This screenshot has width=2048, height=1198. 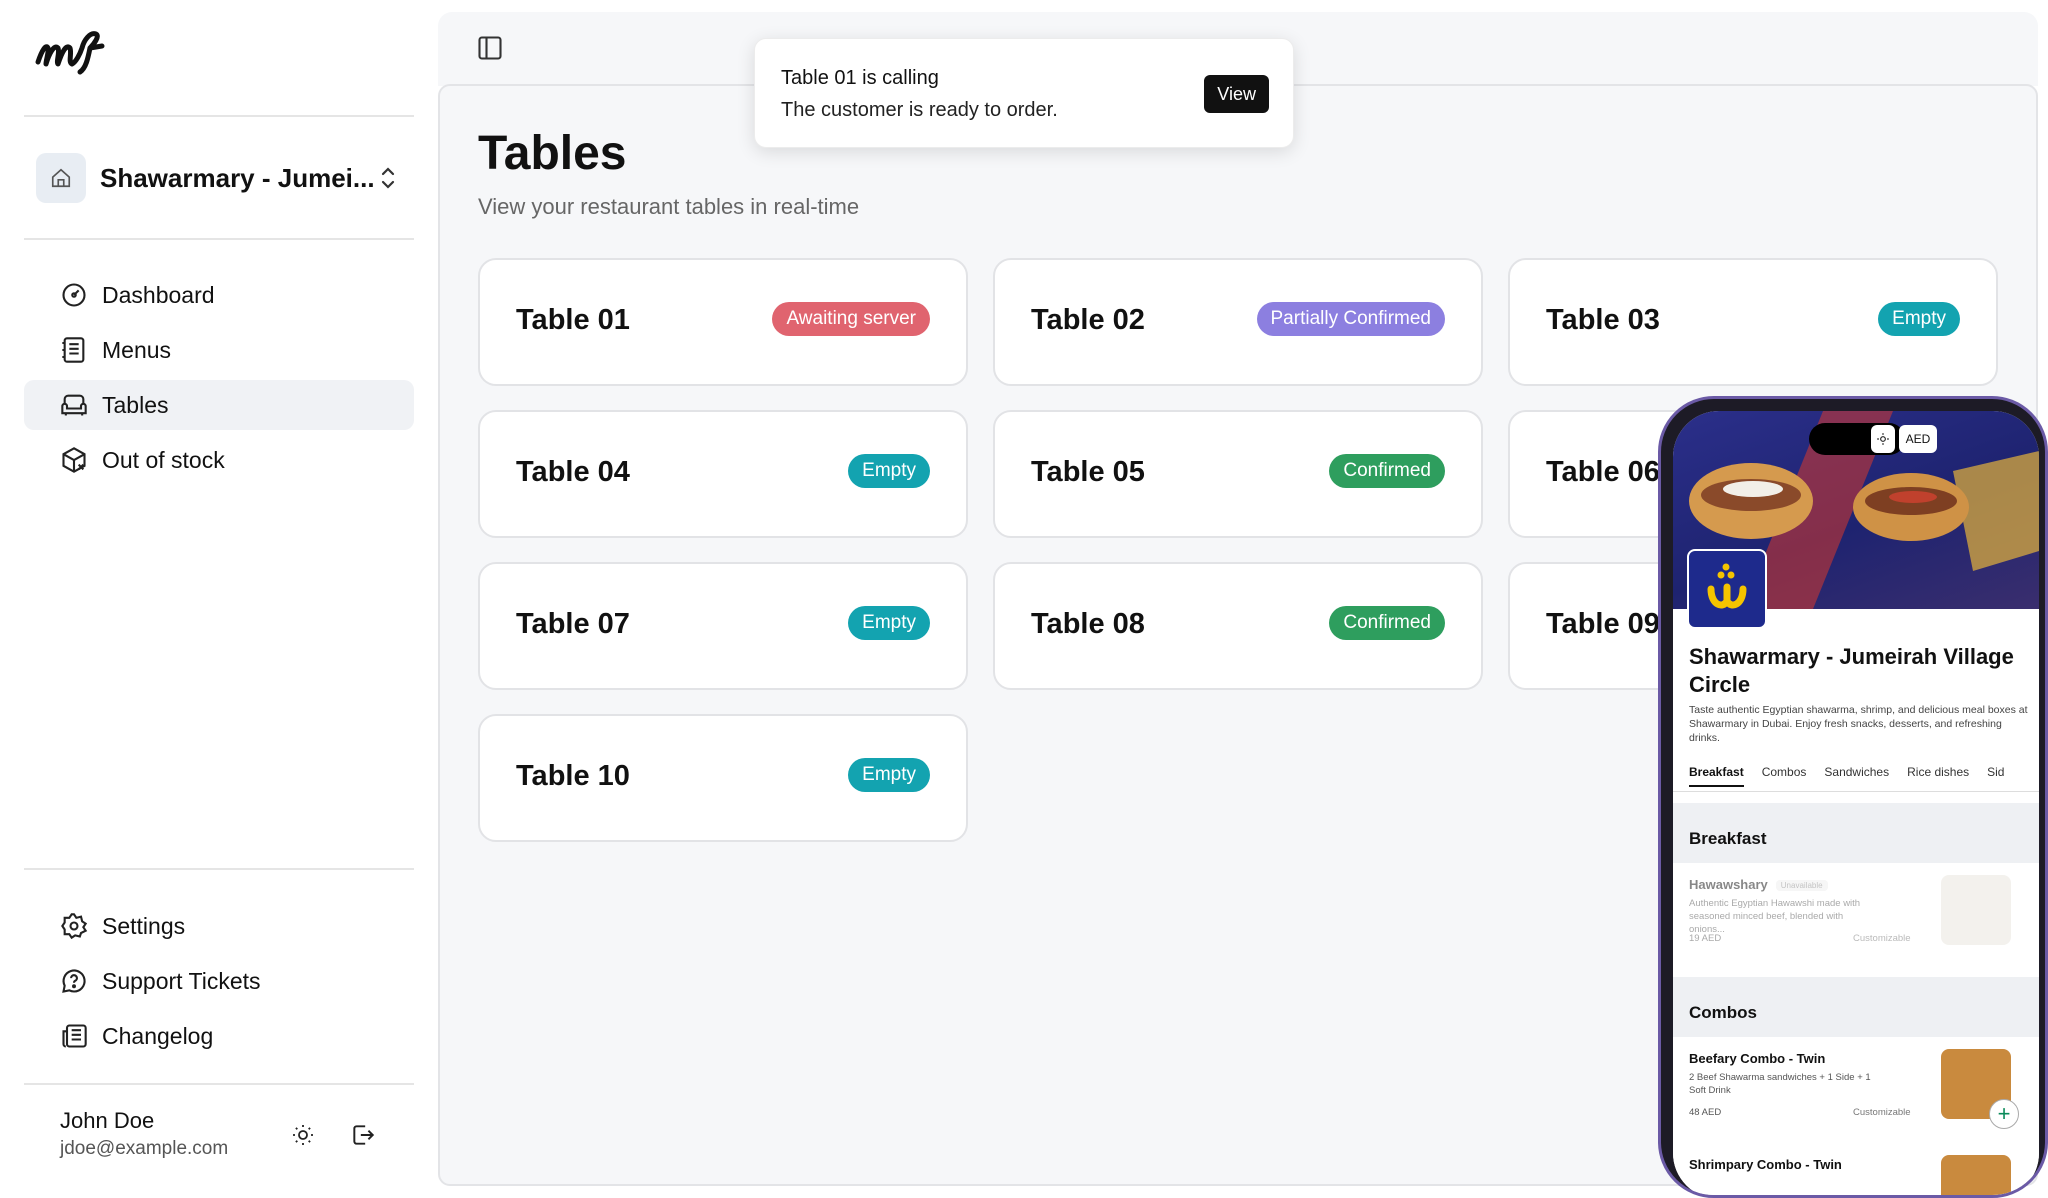 What do you see at coordinates (860, 78) in the screenshot?
I see `toast-title: Table 01 is calling` at bounding box center [860, 78].